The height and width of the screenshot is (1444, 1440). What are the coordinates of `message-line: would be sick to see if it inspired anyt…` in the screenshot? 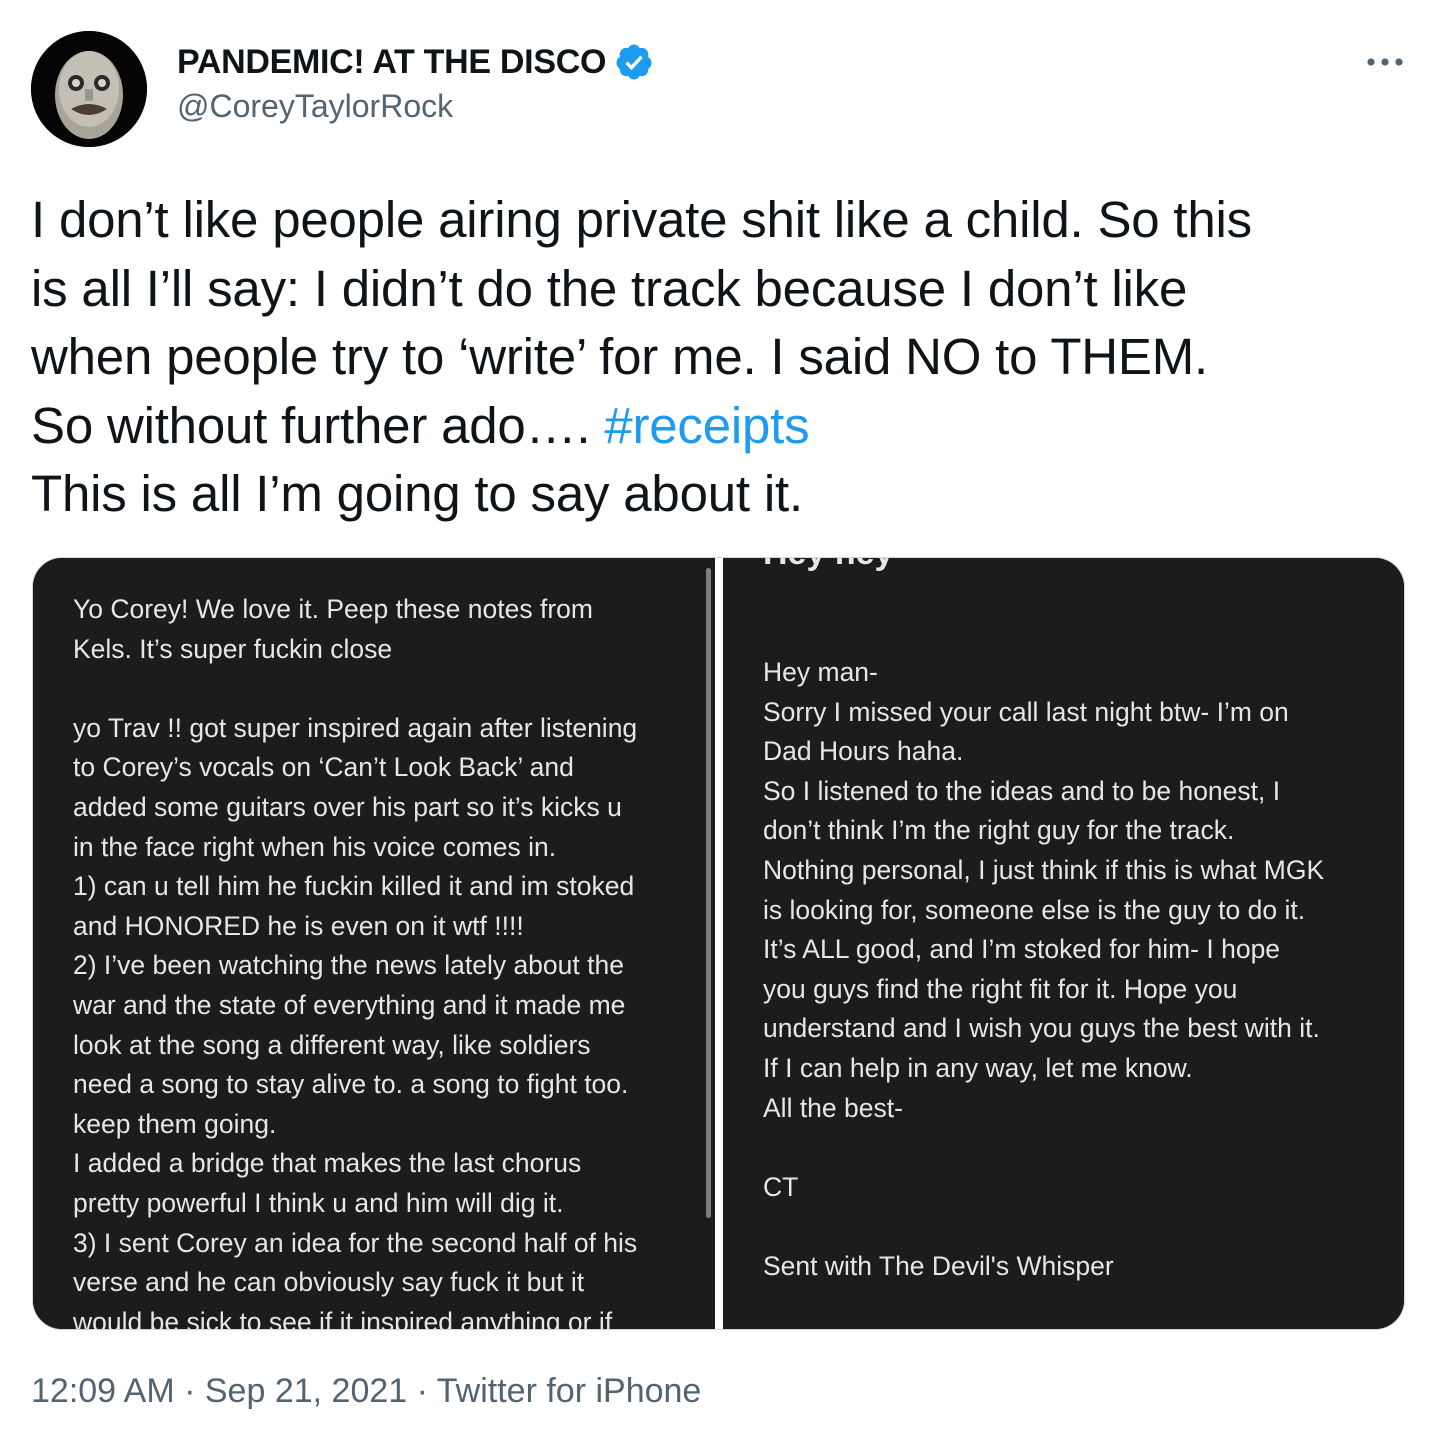 It's located at (343, 1317).